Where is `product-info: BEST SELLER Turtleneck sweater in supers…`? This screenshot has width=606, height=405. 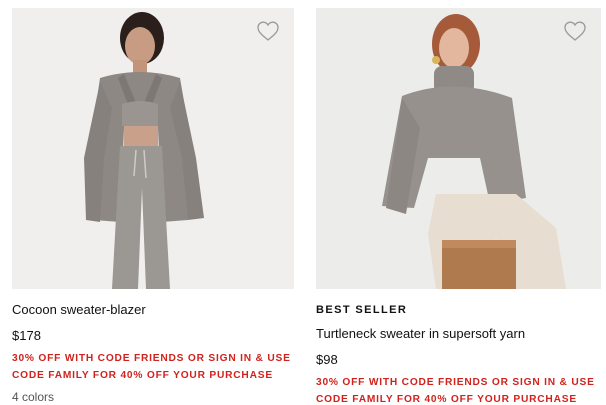
product-info: BEST SELLER Turtleneck sweater in supers… is located at coordinates (458, 354).